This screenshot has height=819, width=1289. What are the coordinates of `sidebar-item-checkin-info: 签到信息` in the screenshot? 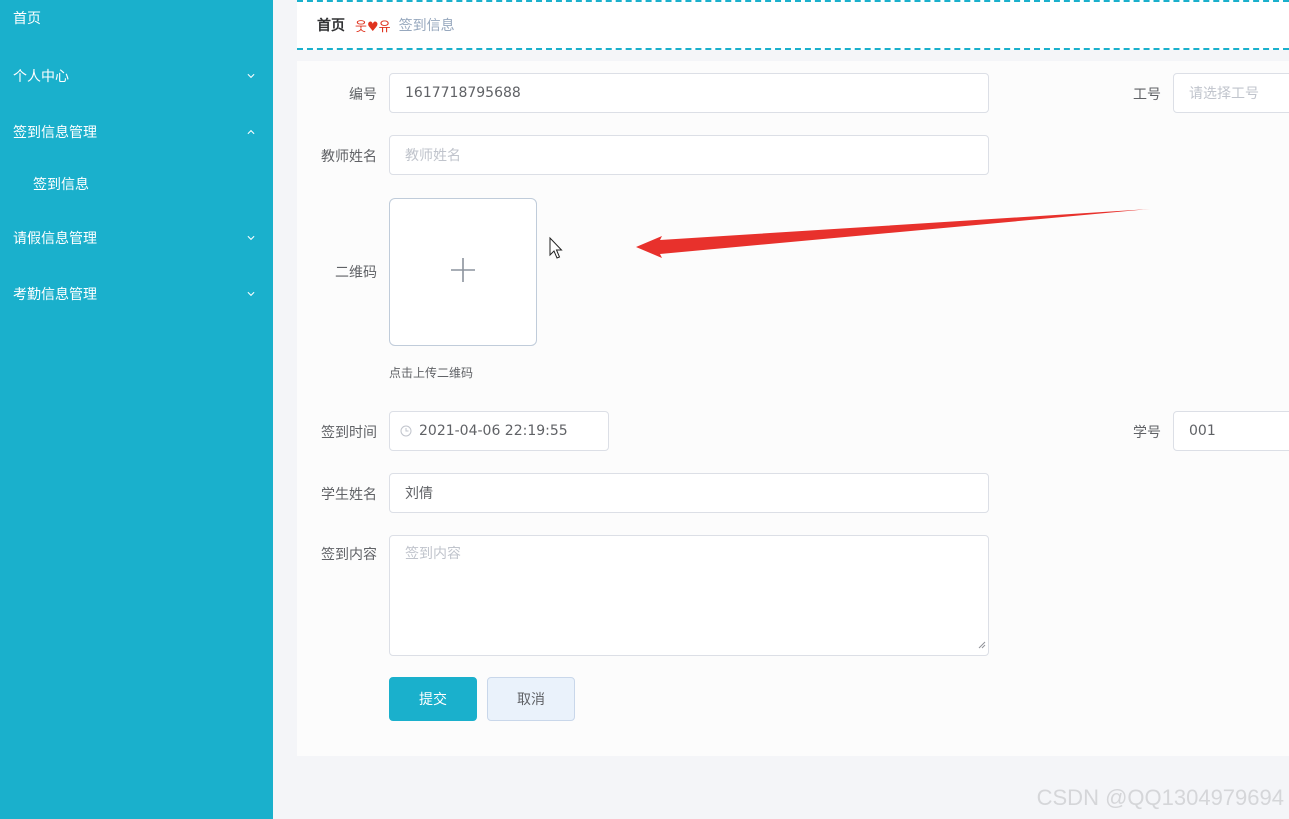 It's located at (136, 184).